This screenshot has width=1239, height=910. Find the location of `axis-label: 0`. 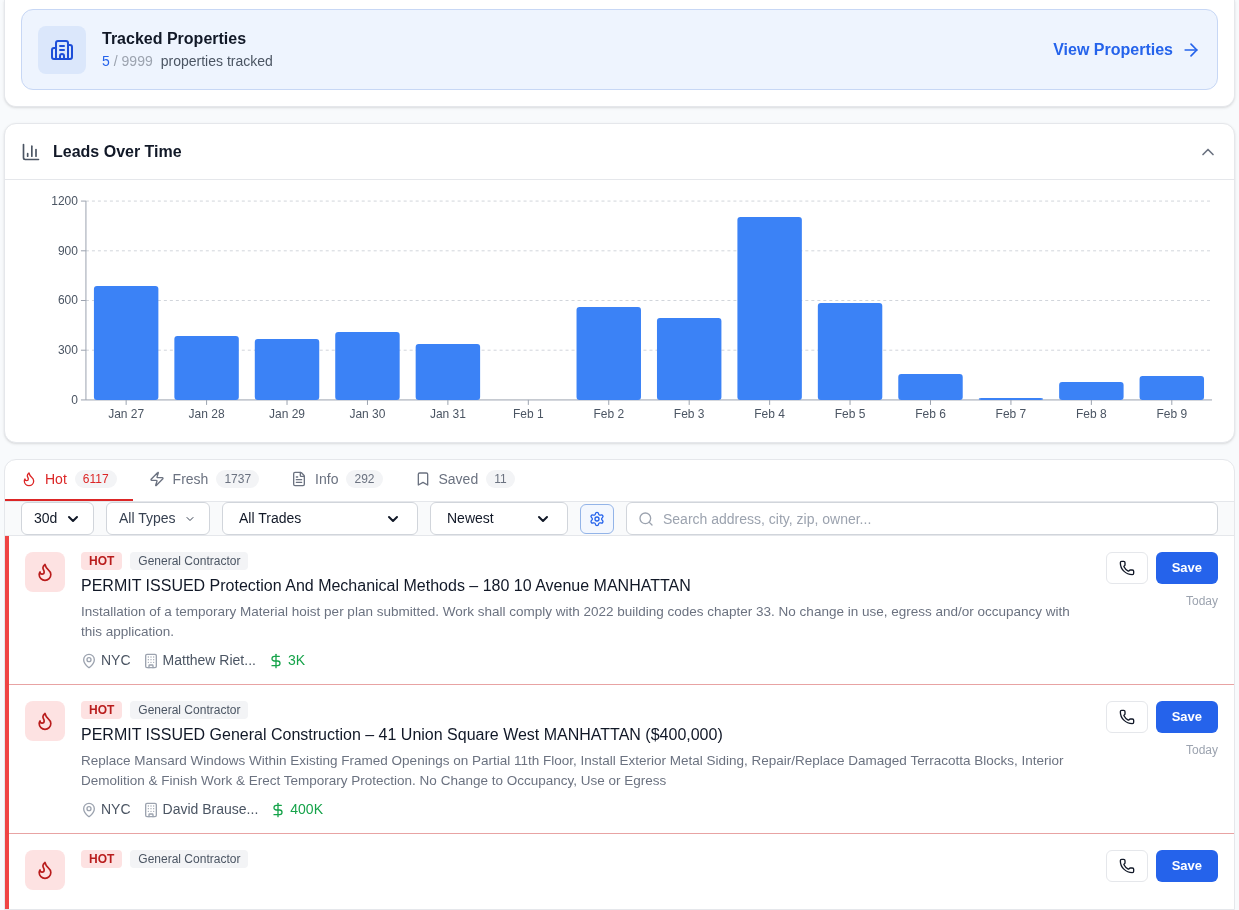

axis-label: 0 is located at coordinates (74, 399).